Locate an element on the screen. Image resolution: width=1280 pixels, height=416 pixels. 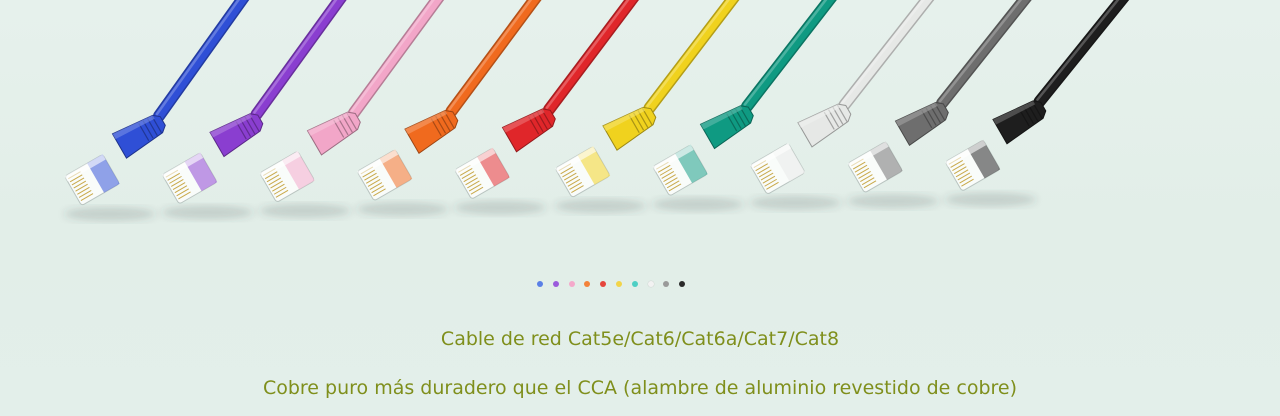
color-dot-indicators is located at coordinates (611, 285).